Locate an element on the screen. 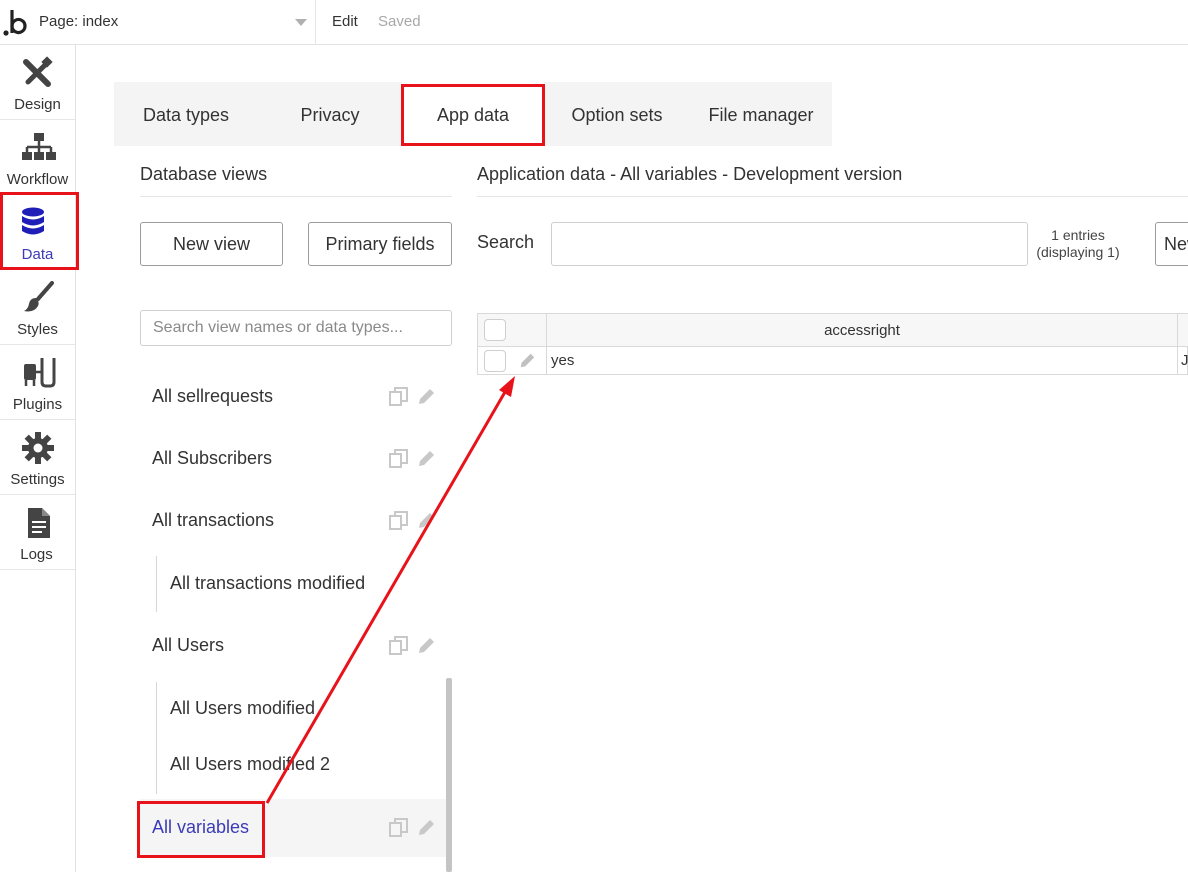 Image resolution: width=1188 pixels, height=872 pixels. sidebar-item-styles: Styles is located at coordinates (37, 307).